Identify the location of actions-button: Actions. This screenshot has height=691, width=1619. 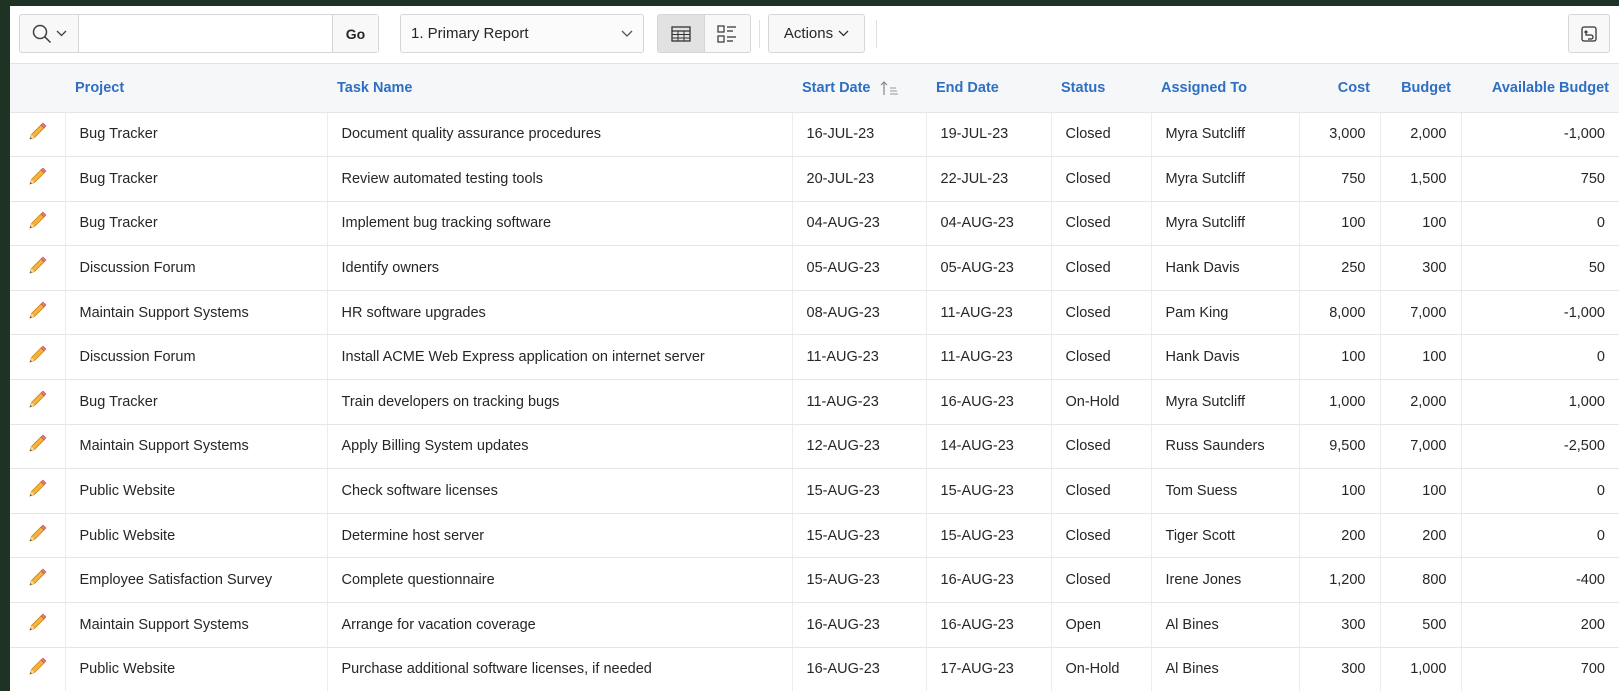
(816, 33).